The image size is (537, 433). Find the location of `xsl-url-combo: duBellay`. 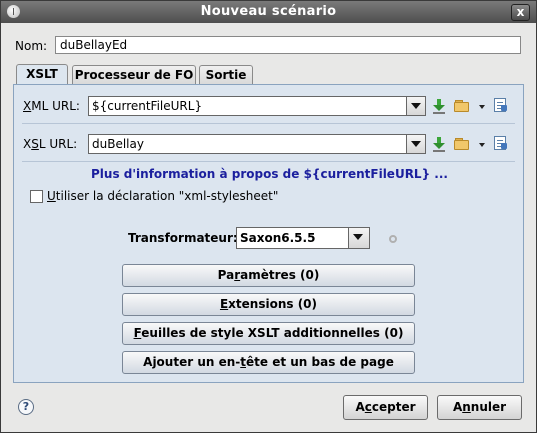

xsl-url-combo: duBellay is located at coordinates (257, 144).